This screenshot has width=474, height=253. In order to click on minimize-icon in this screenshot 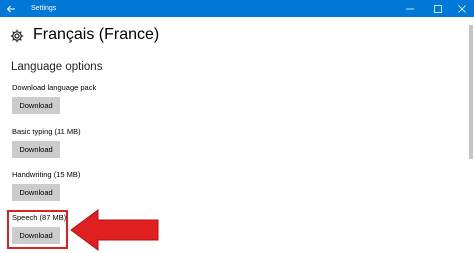, I will do `click(410, 8)`.